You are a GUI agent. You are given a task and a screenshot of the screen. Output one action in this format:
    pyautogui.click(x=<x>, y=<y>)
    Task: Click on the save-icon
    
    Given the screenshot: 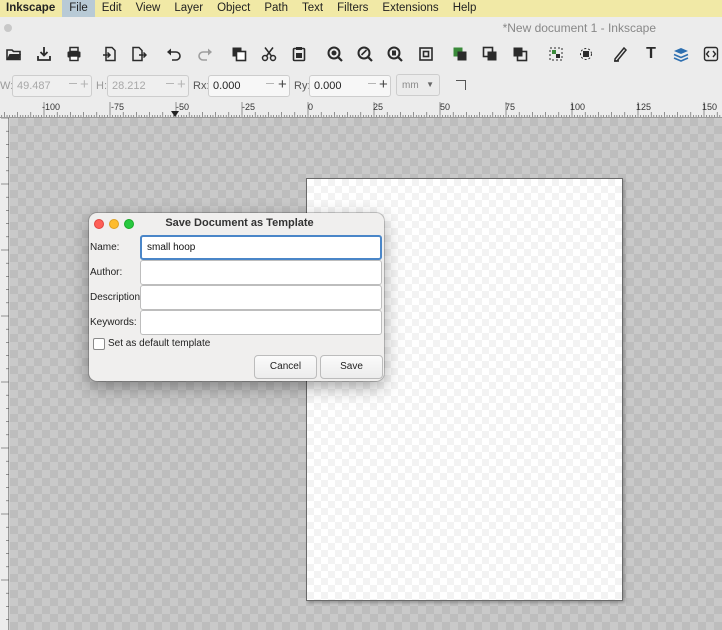 What is the action you would take?
    pyautogui.click(x=44, y=54)
    